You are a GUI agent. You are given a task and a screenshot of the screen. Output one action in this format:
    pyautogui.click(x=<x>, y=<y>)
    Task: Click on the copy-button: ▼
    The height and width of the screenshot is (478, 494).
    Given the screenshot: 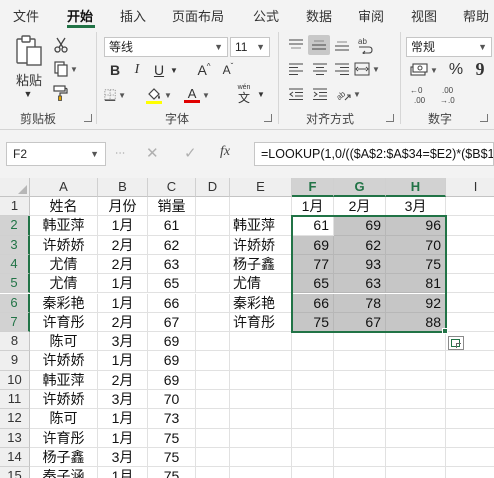 What is the action you would take?
    pyautogui.click(x=66, y=69)
    